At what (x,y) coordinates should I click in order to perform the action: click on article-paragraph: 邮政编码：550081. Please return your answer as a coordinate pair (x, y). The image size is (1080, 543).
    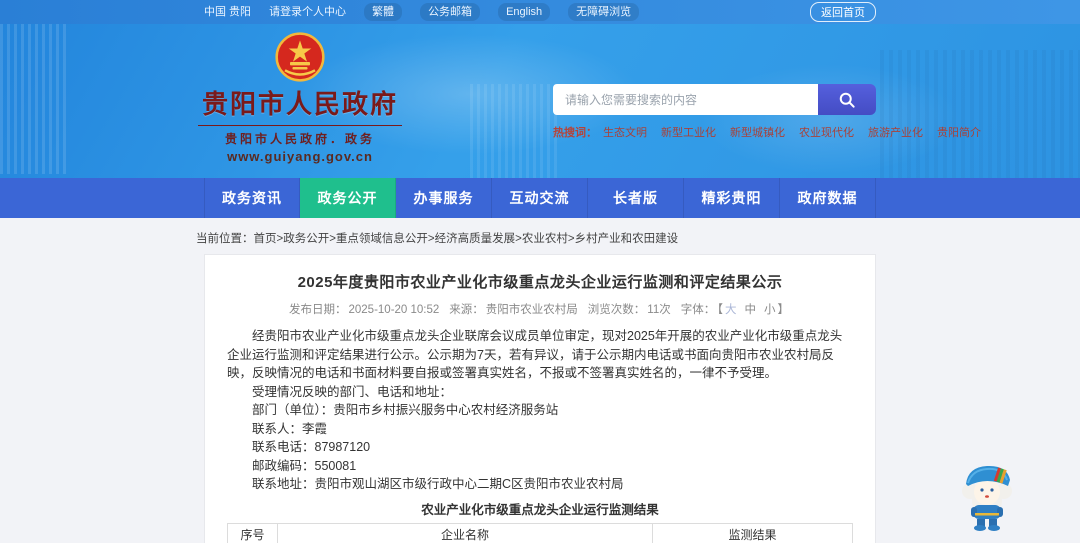
    Looking at the image, I should click on (304, 465).